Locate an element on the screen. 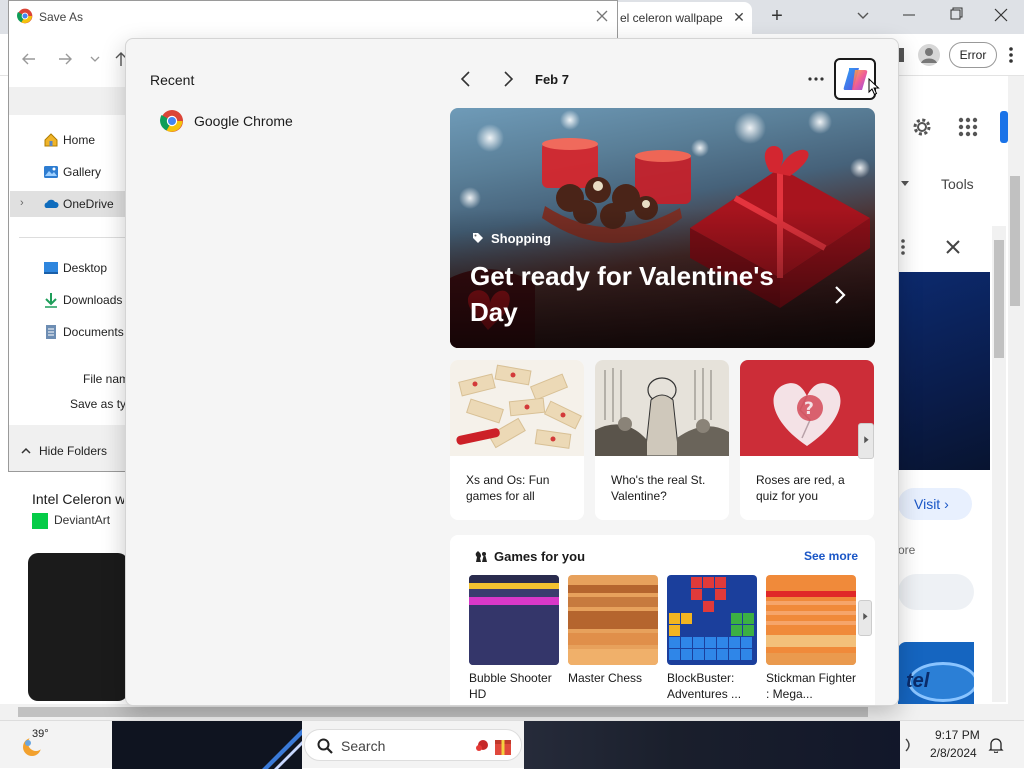 This screenshot has height=769, width=1024. news-card-caption: Roses are red, a quiz for you is located at coordinates (800, 488).